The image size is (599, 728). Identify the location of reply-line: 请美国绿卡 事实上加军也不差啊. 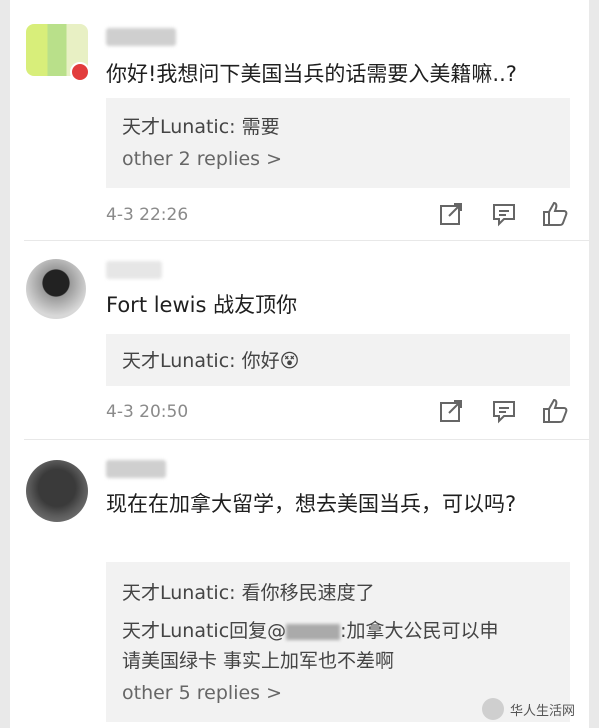
(258, 661).